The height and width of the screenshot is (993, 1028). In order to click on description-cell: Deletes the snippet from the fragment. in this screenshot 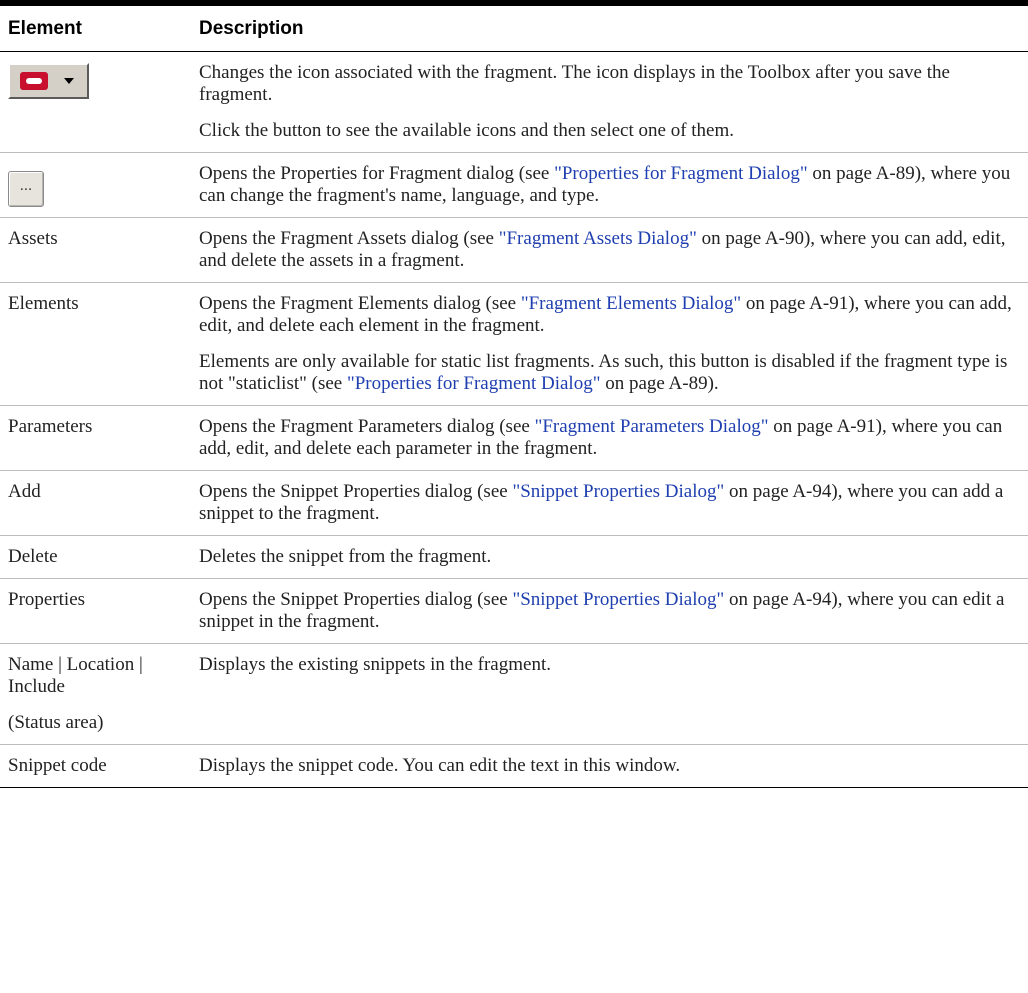, I will do `click(609, 557)`.